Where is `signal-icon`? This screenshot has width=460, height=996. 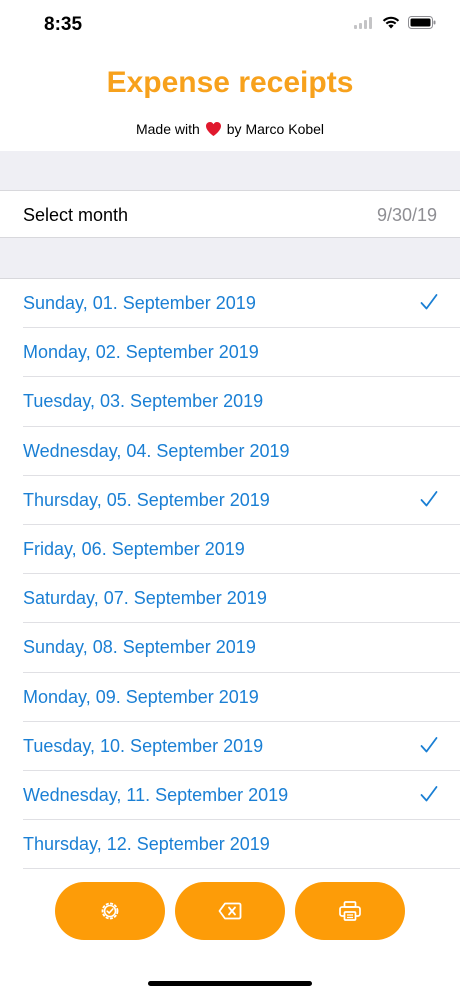
signal-icon is located at coordinates (363, 22).